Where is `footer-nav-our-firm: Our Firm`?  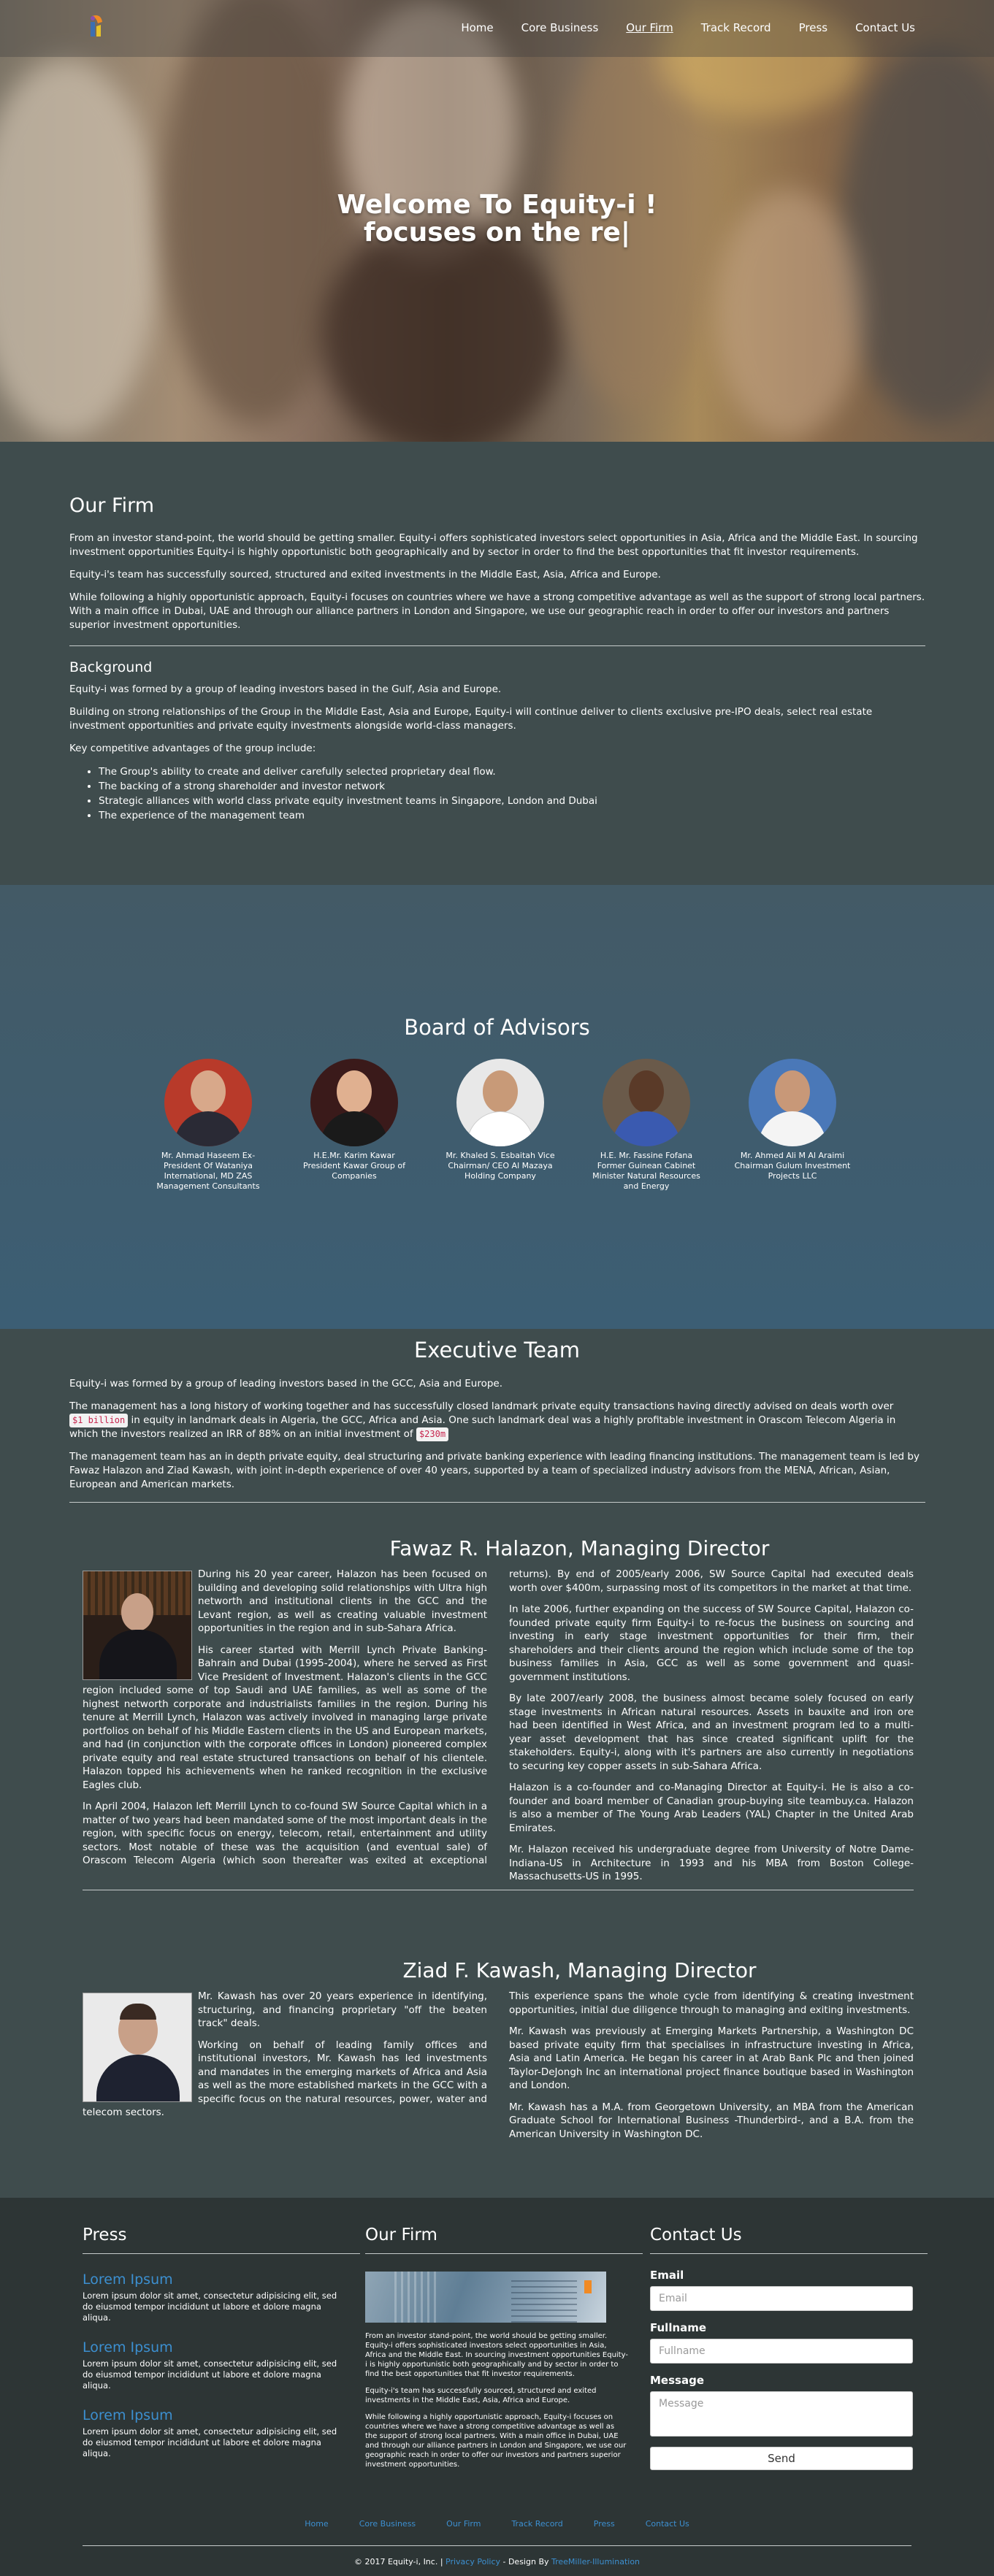
footer-nav-our-firm: Our Firm is located at coordinates (463, 2524).